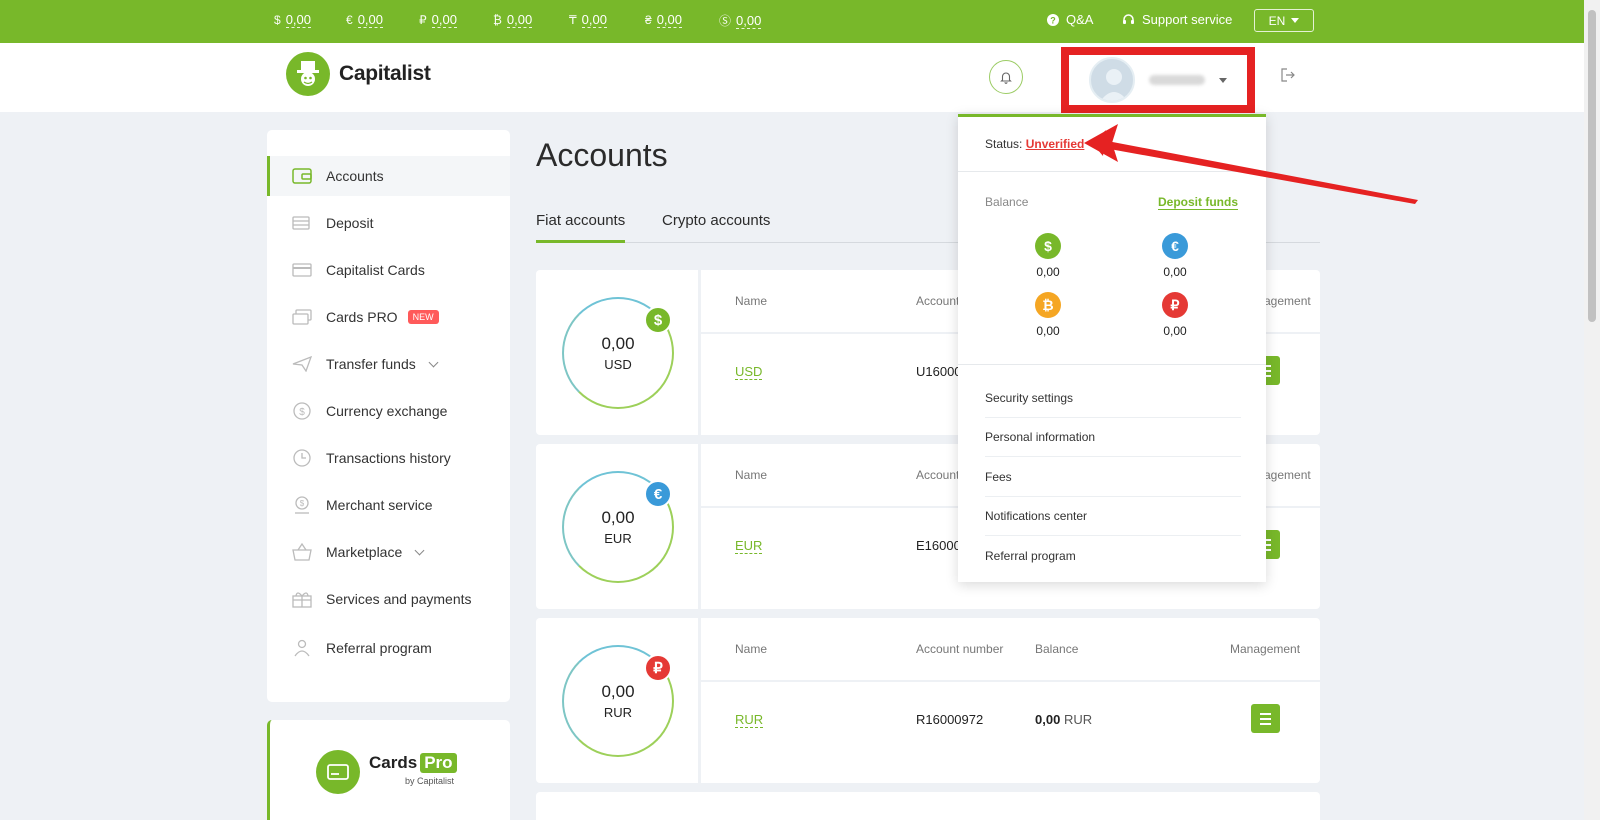 The width and height of the screenshot is (1600, 820). Describe the element at coordinates (658, 494) in the screenshot. I see `euro-icon: €` at that location.